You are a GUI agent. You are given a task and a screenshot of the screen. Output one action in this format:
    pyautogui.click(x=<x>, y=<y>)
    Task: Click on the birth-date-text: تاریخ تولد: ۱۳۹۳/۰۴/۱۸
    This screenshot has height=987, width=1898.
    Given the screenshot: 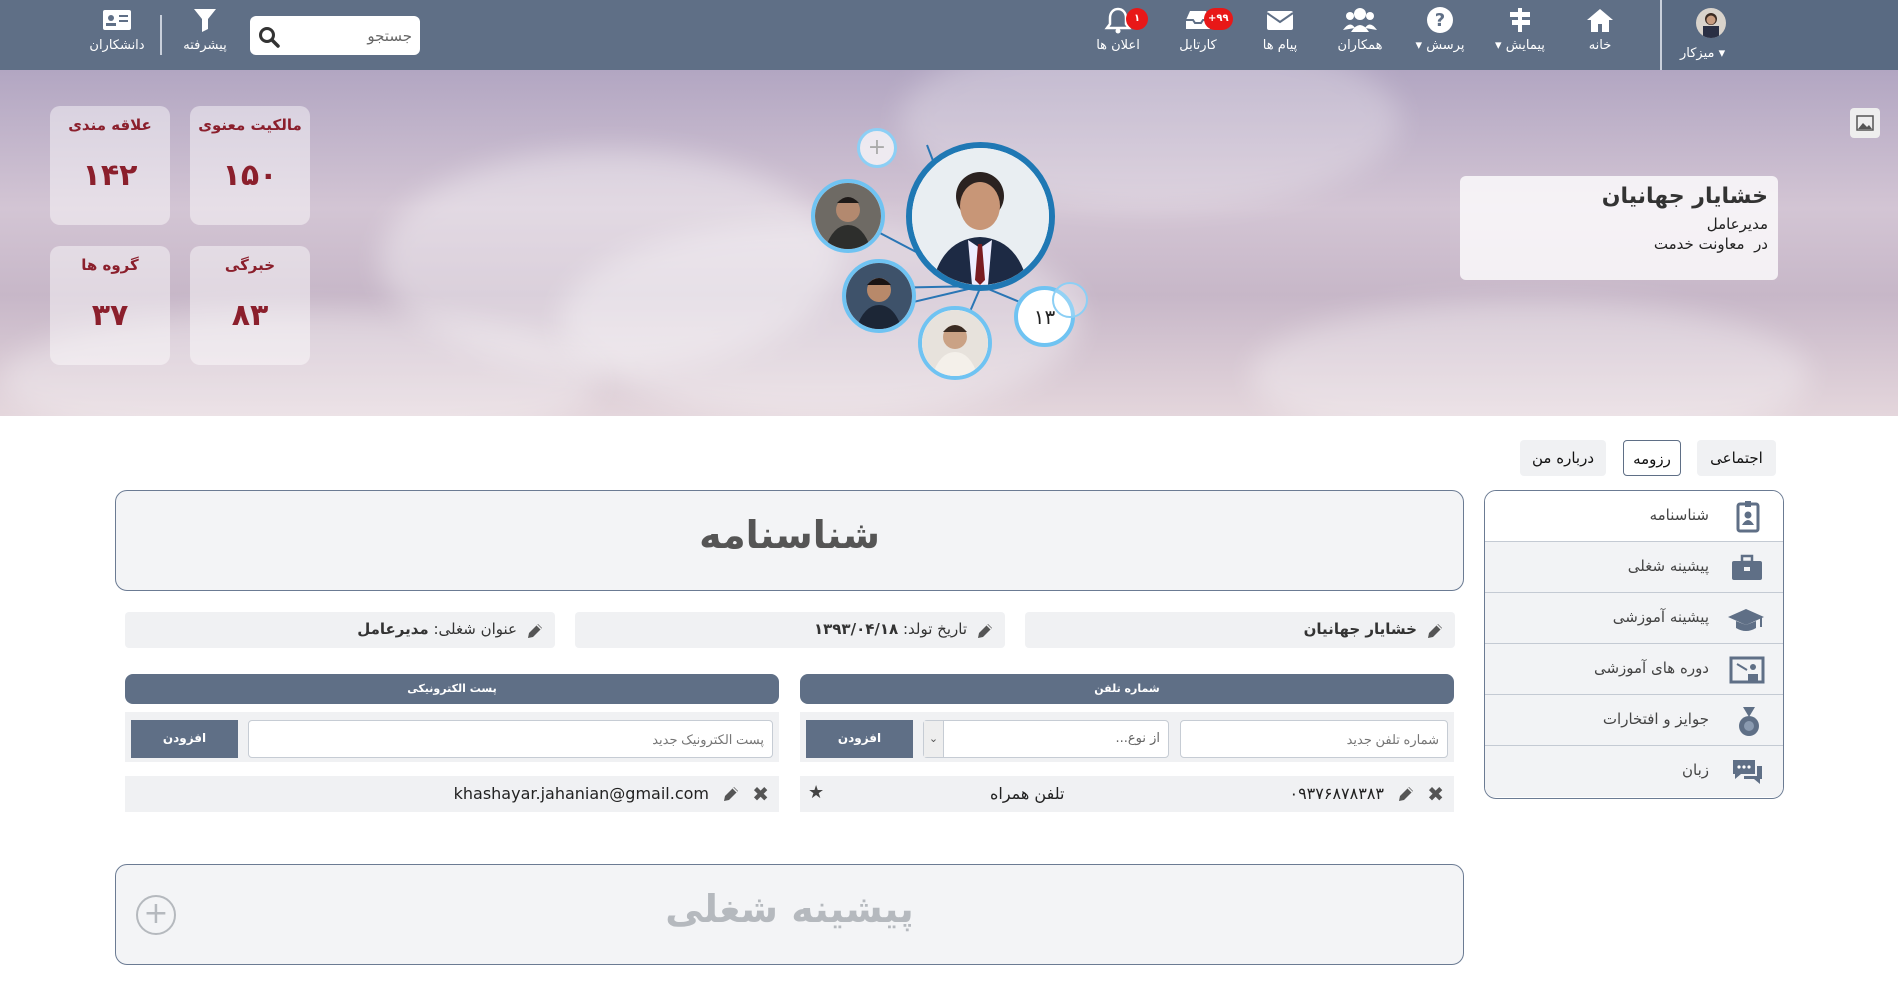 What is the action you would take?
    pyautogui.click(x=890, y=629)
    